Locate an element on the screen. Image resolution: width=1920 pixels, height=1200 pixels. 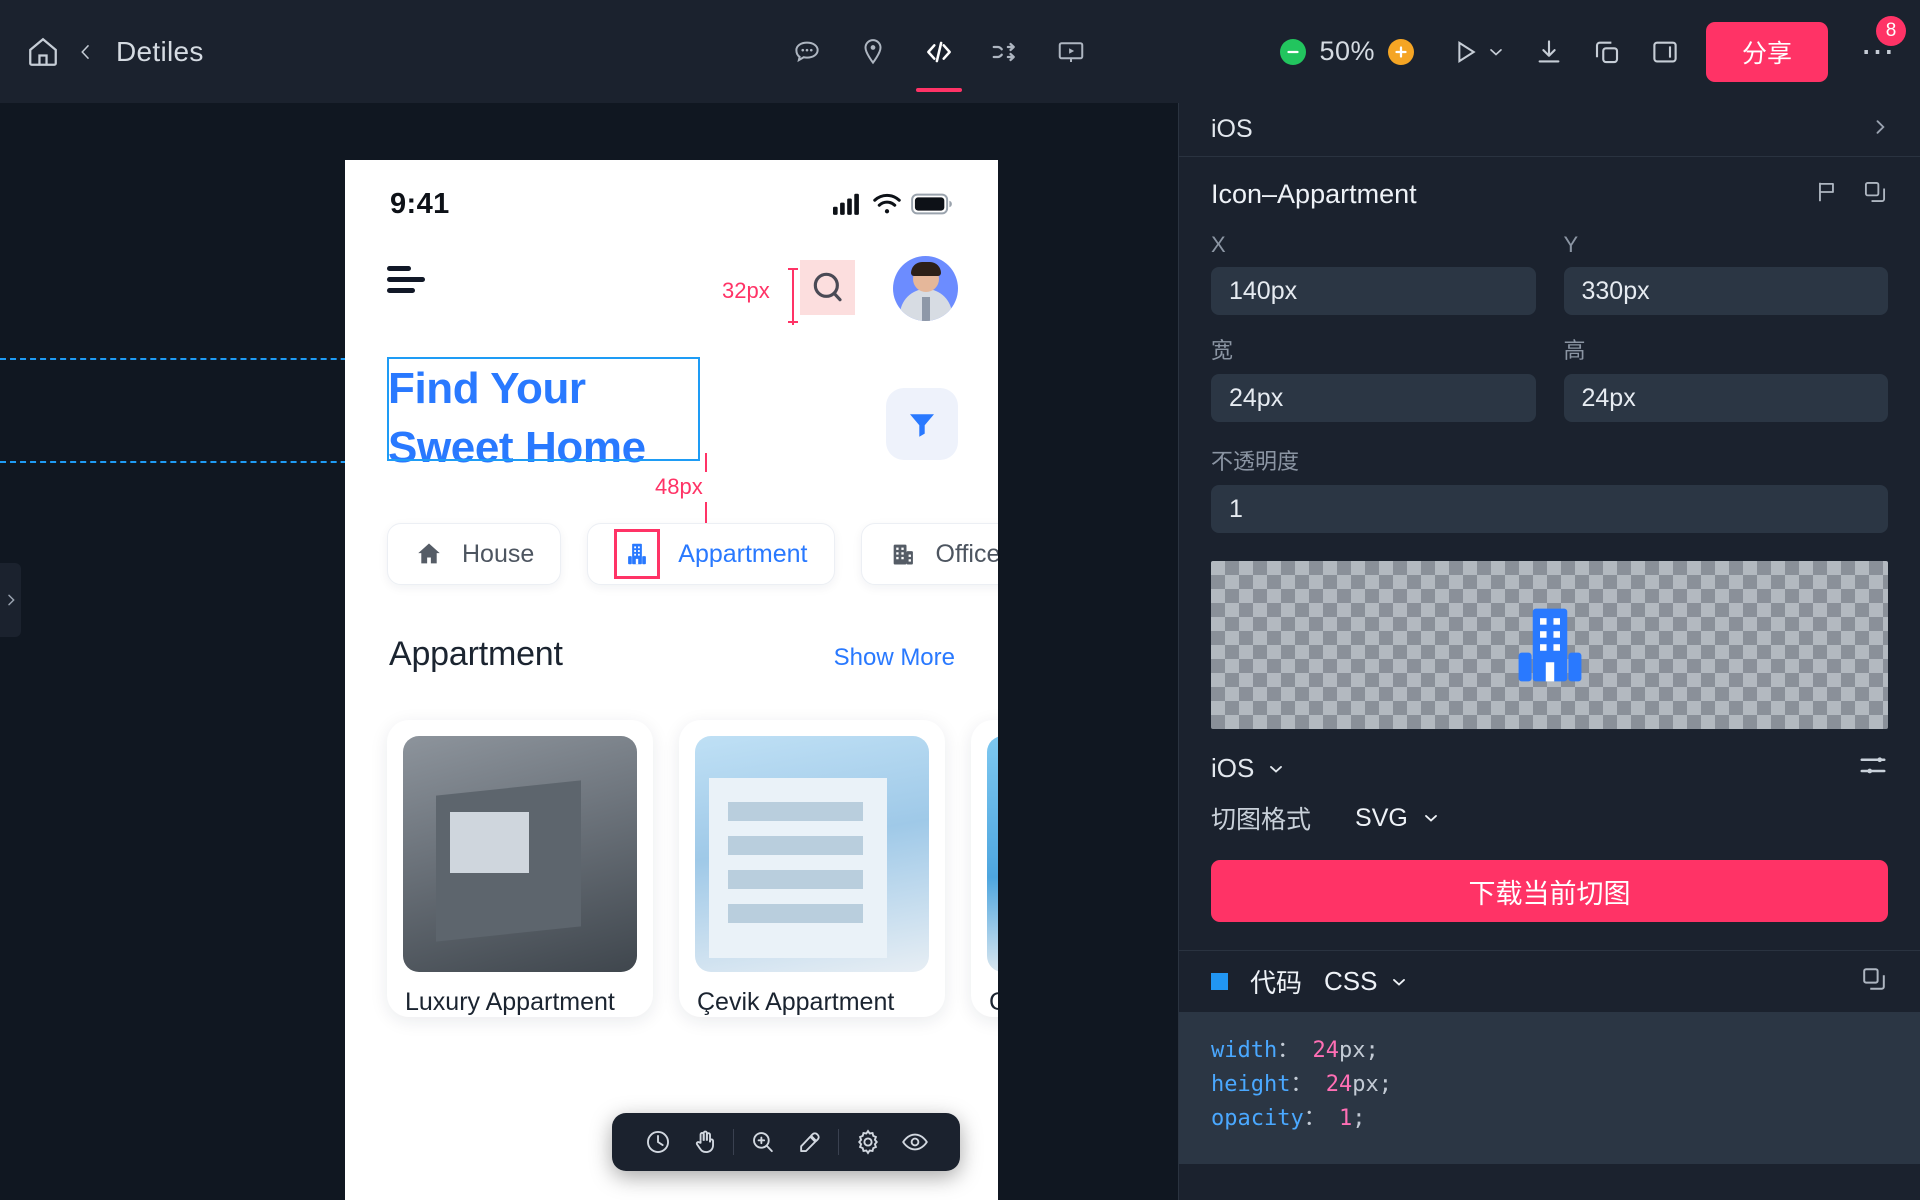
cellular-signal-icon is located at coordinates (846, 204).